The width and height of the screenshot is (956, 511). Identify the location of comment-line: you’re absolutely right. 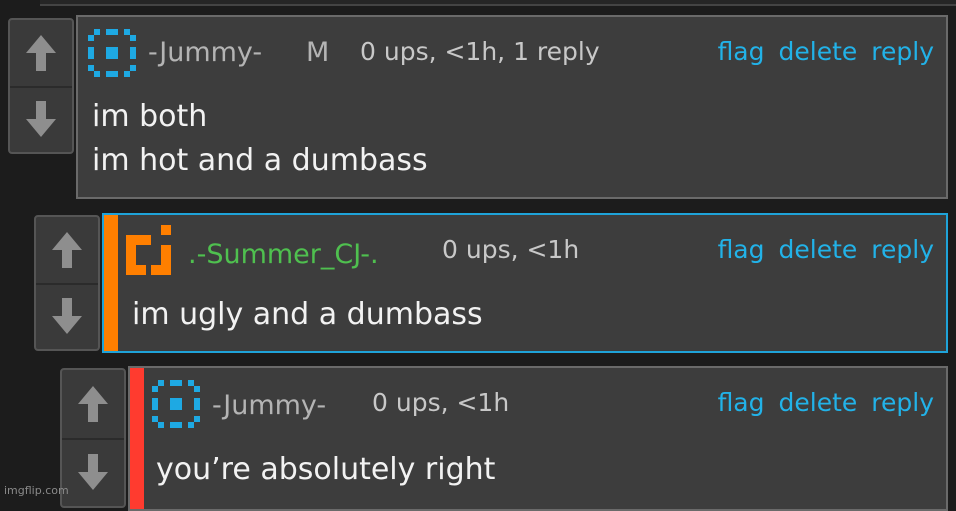
(326, 469).